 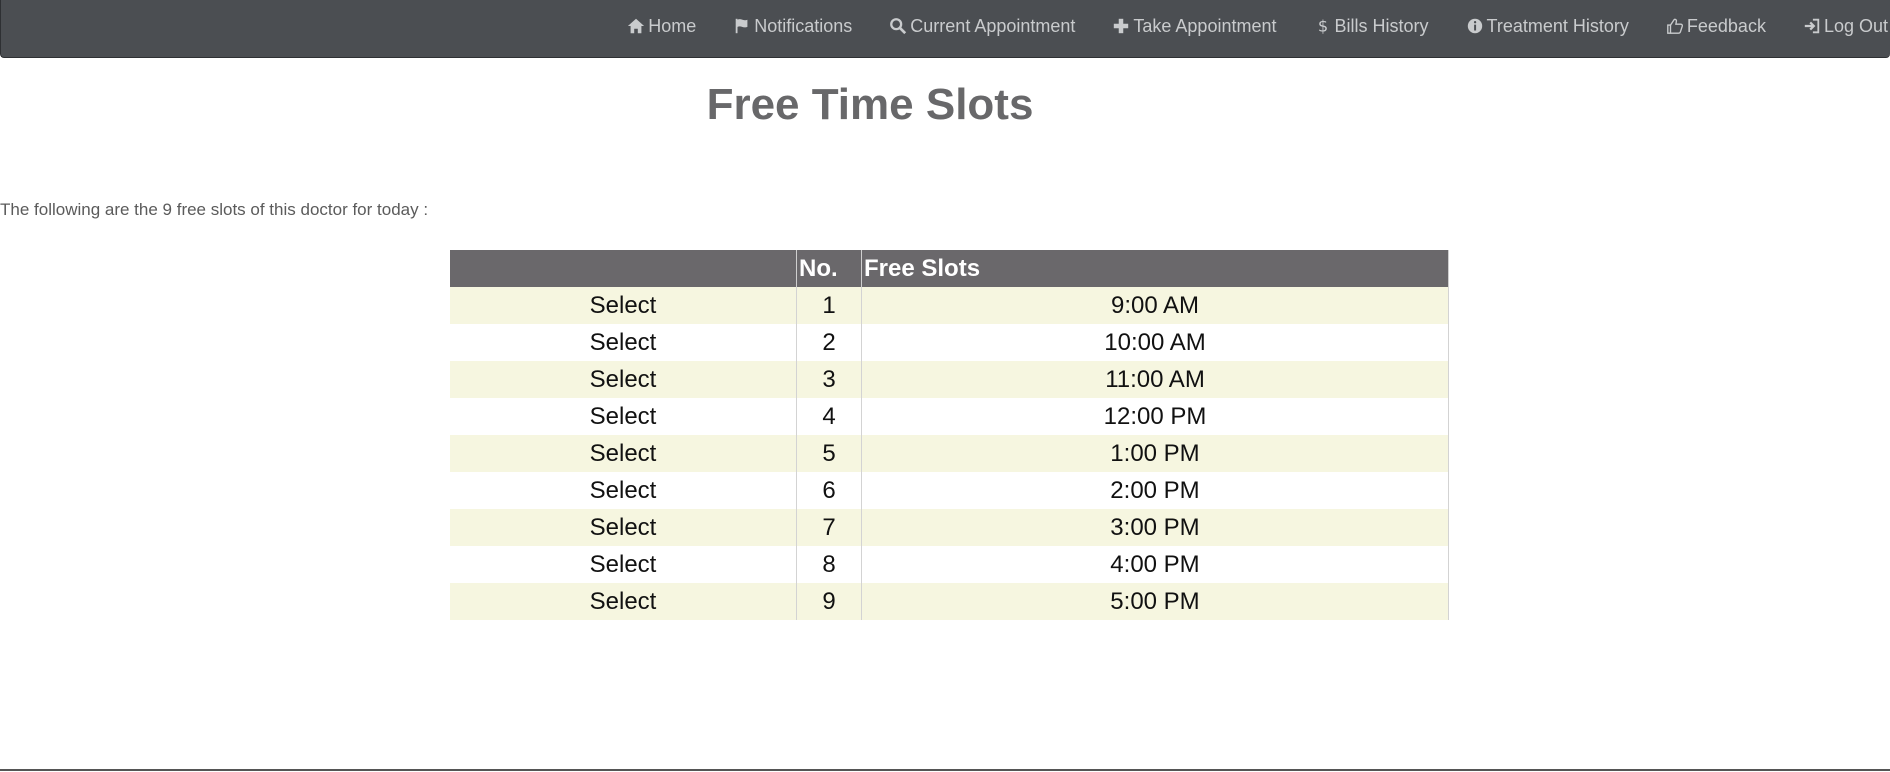 I want to click on slot-time: 10:00 AM, so click(x=1155, y=342).